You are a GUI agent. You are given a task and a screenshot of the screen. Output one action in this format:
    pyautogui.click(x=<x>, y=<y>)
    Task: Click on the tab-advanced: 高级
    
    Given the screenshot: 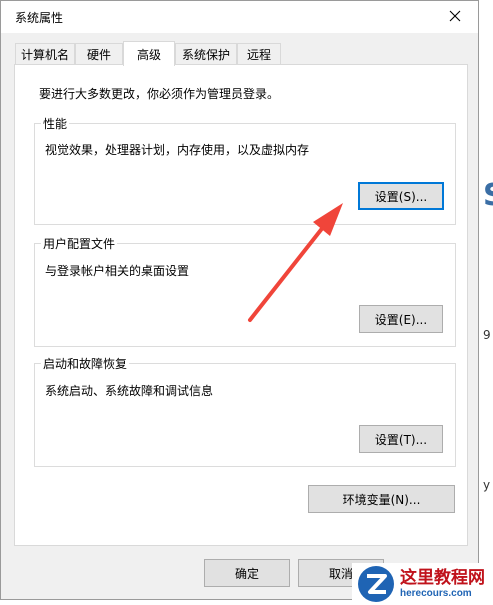 What is the action you would take?
    pyautogui.click(x=149, y=53)
    